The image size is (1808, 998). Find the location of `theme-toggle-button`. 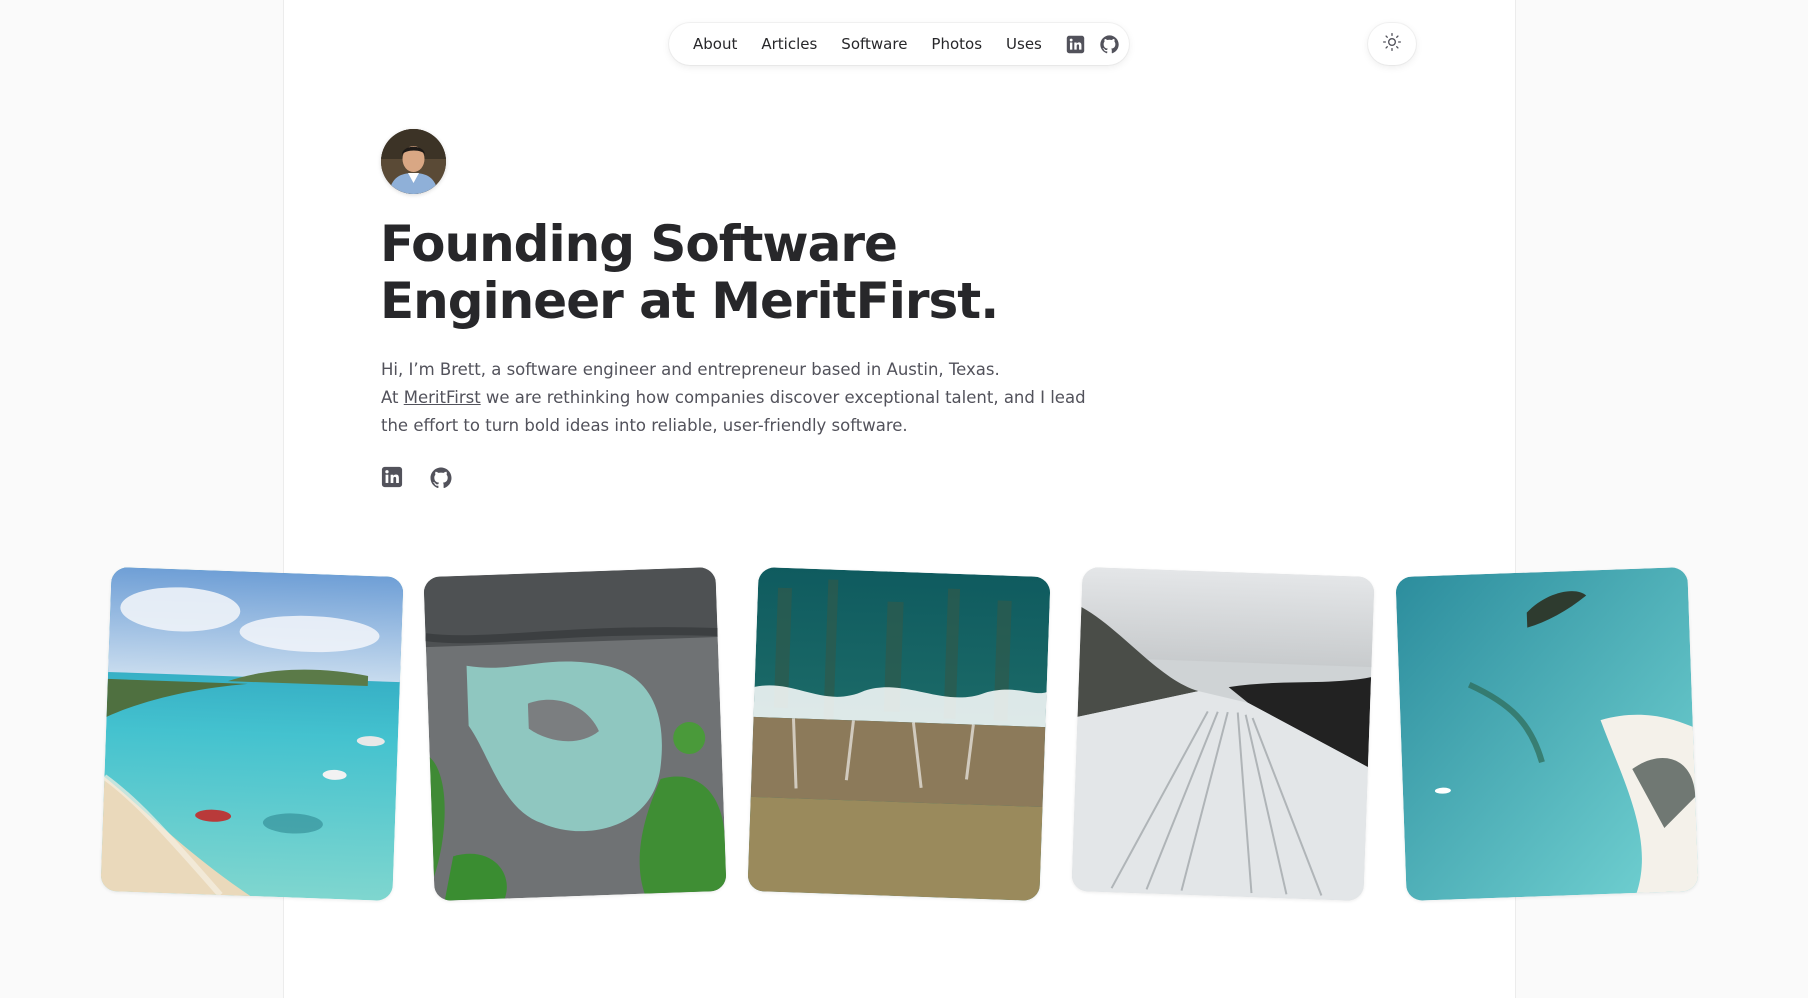

theme-toggle-button is located at coordinates (1392, 44).